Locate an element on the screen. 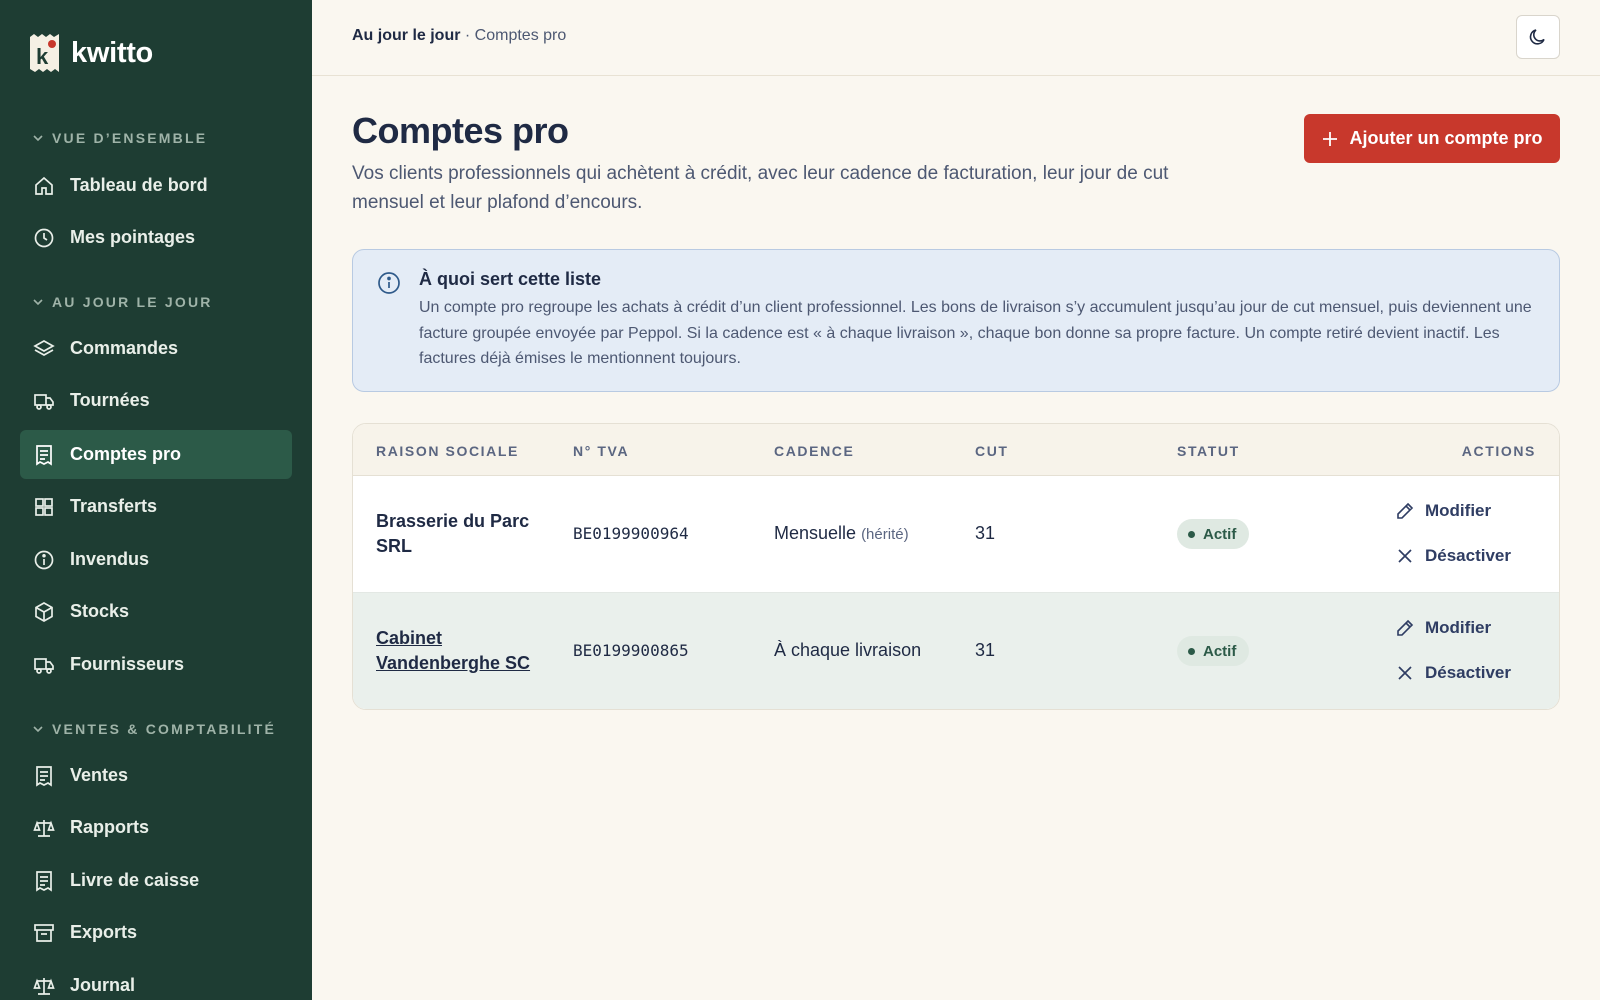  sidebar-item-label: Livre de caisse is located at coordinates (135, 880).